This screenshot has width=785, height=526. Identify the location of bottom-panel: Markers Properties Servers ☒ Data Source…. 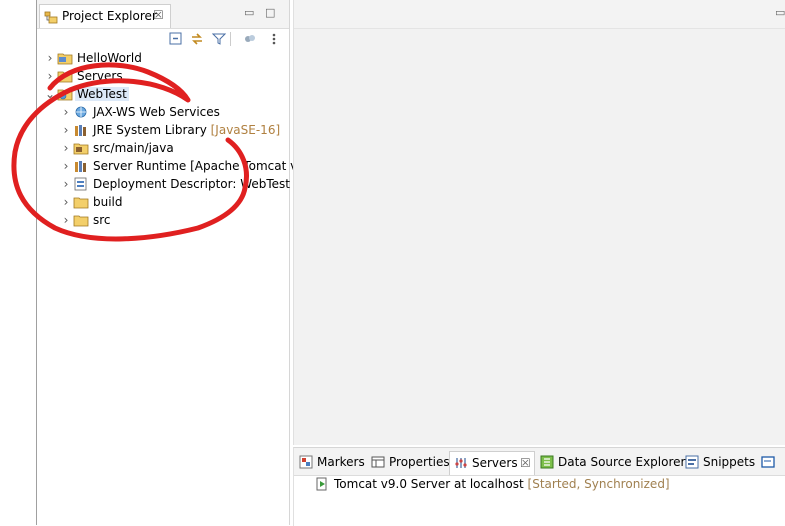
(539, 486).